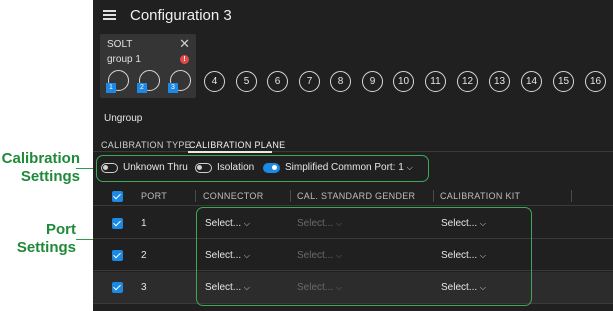 The height and width of the screenshot is (311, 613). What do you see at coordinates (144, 255) in the screenshot?
I see `port-number: 2` at bounding box center [144, 255].